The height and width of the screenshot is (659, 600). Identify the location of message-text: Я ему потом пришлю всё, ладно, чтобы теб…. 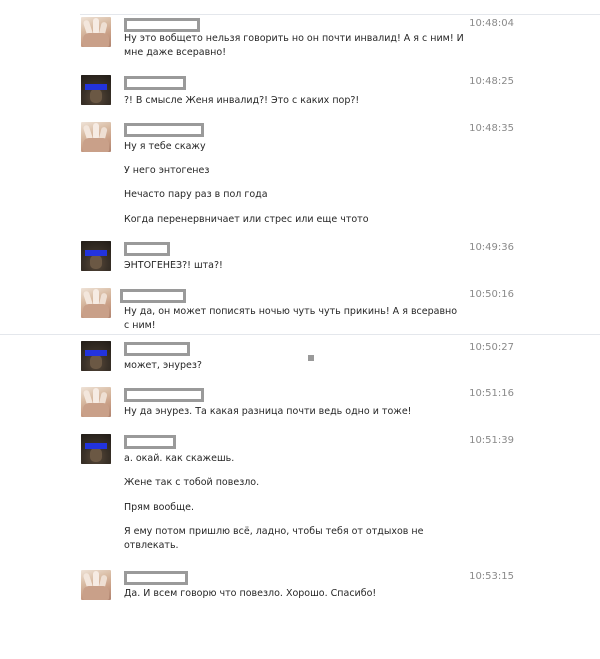
(274, 538).